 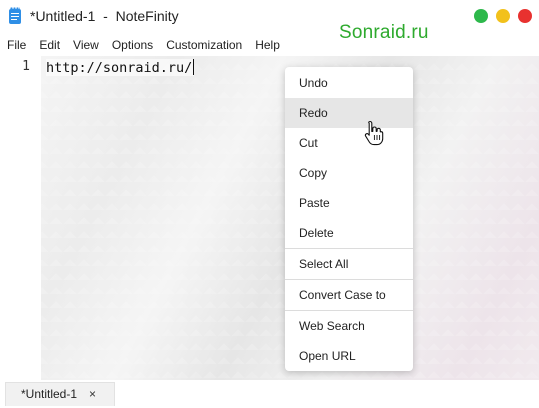 I want to click on title-bar: *Untitled-1 - NoteFinity Sonraid.ru, so click(x=269, y=21).